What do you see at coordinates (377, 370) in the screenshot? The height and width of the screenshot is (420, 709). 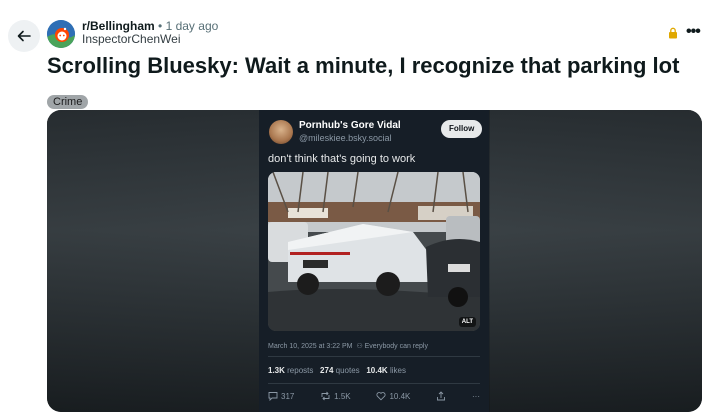 I see `likes-count: 10.4K` at bounding box center [377, 370].